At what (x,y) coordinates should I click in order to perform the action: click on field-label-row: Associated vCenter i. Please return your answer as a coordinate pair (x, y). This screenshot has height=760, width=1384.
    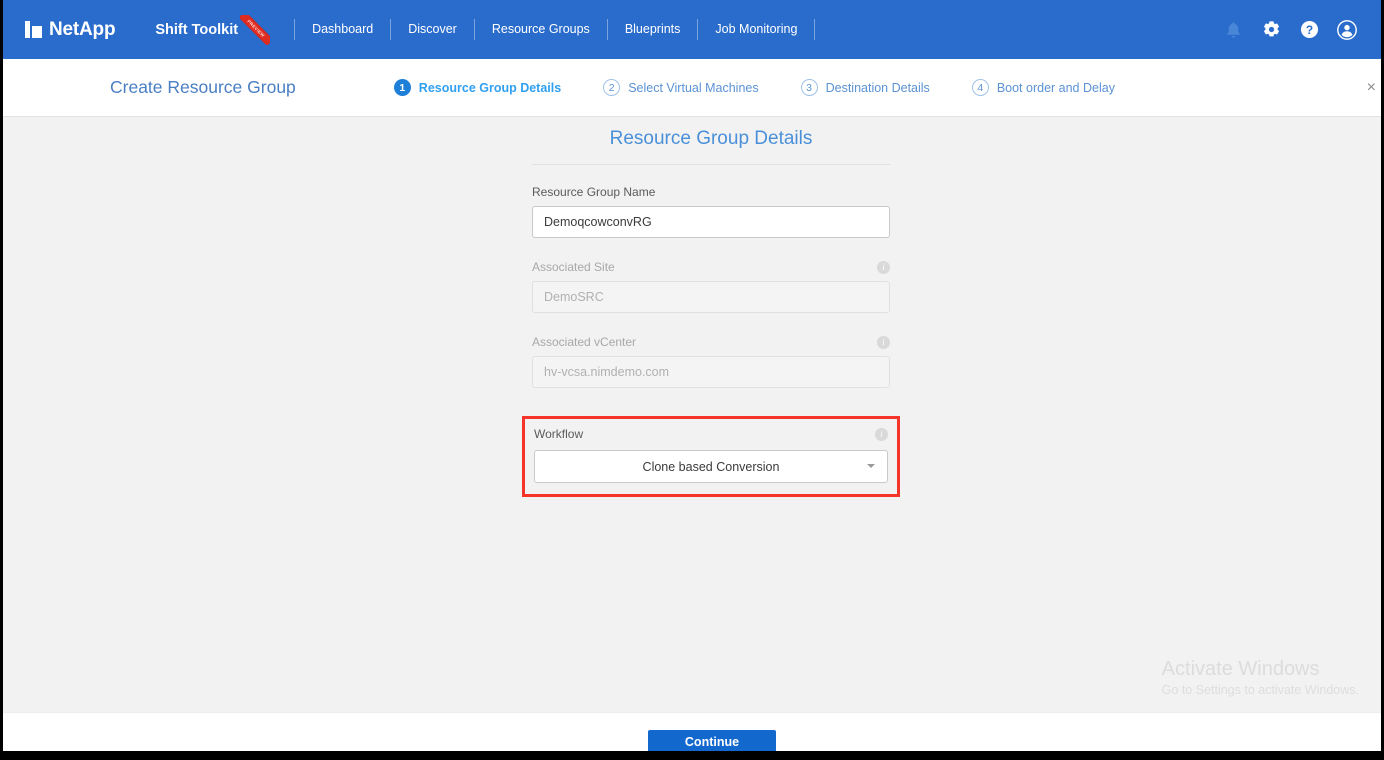
    Looking at the image, I should click on (711, 342).